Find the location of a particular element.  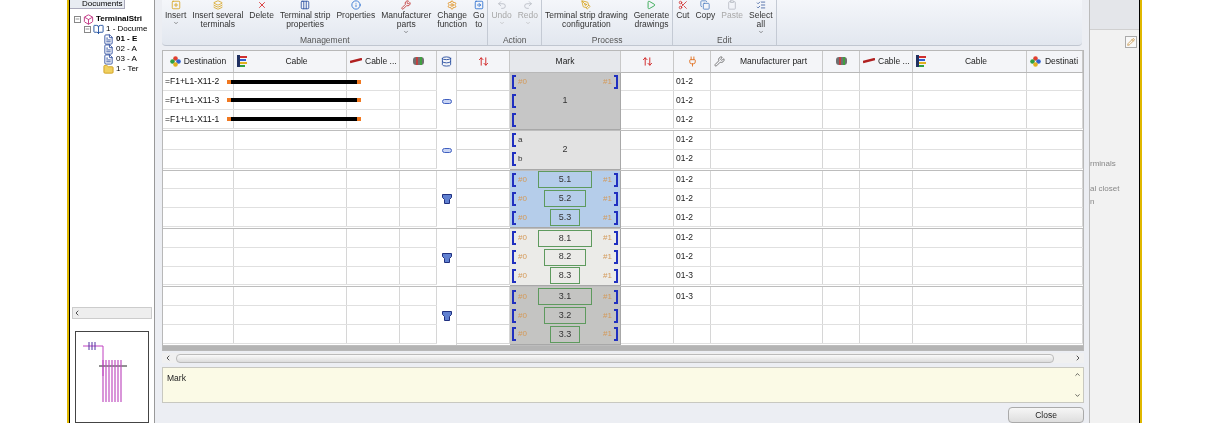

mark-group: #0 #1 1 is located at coordinates (565, 101).